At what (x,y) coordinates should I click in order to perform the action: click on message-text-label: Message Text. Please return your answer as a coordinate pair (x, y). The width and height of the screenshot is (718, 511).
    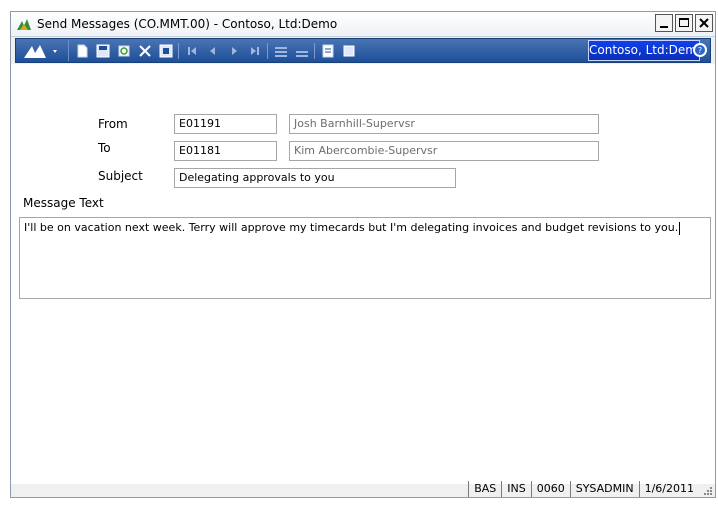
    Looking at the image, I should click on (63, 203).